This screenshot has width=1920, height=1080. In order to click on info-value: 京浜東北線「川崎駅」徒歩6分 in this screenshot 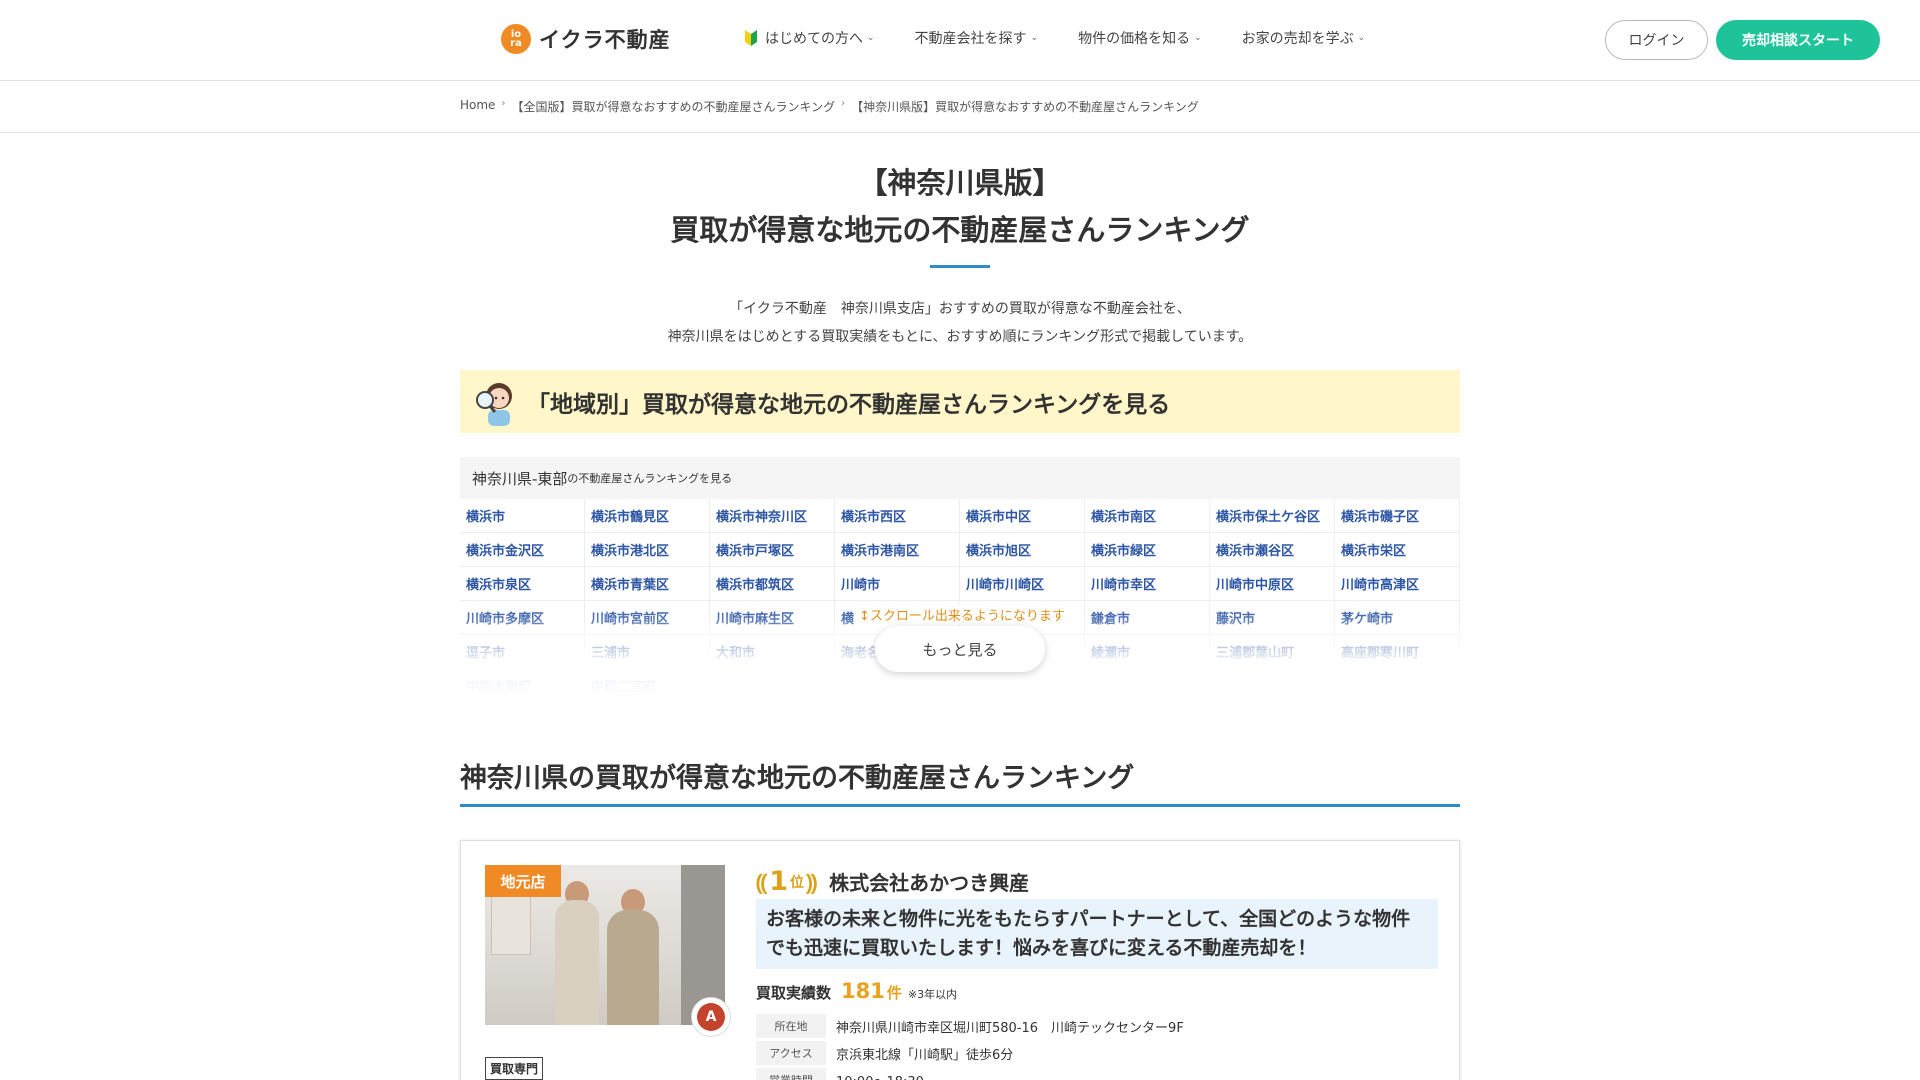, I will do `click(925, 1055)`.